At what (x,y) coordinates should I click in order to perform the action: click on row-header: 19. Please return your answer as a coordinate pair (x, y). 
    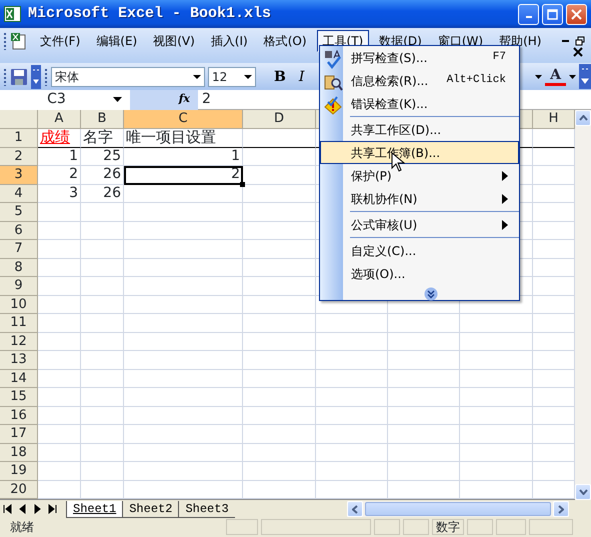
    Looking at the image, I should click on (19, 471).